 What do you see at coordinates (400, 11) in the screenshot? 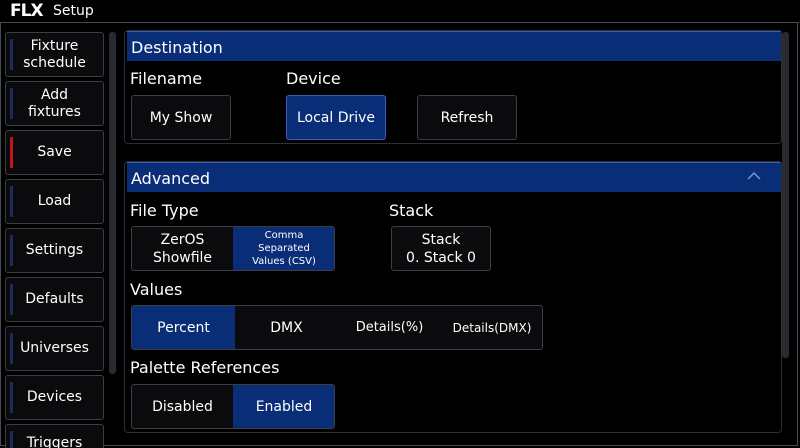
I see `title-bar: FLX Setup` at bounding box center [400, 11].